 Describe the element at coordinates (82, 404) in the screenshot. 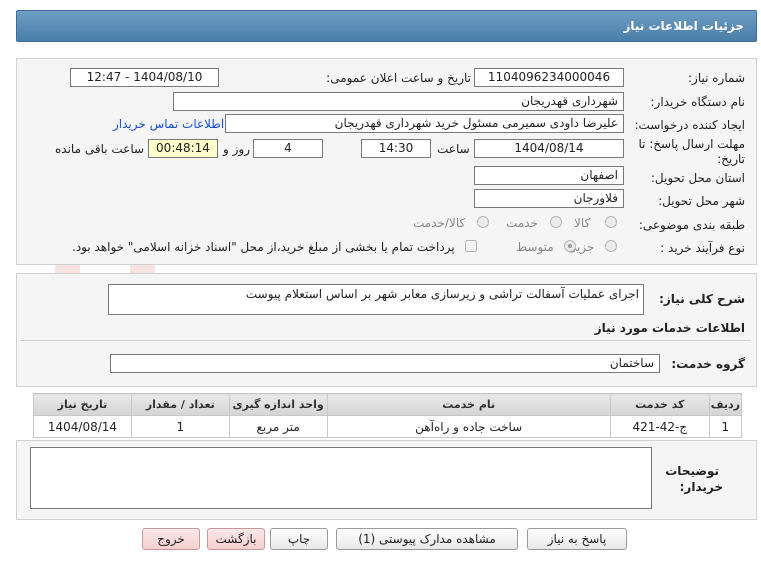

I see `col-header-date: تاریخ نیاز` at that location.